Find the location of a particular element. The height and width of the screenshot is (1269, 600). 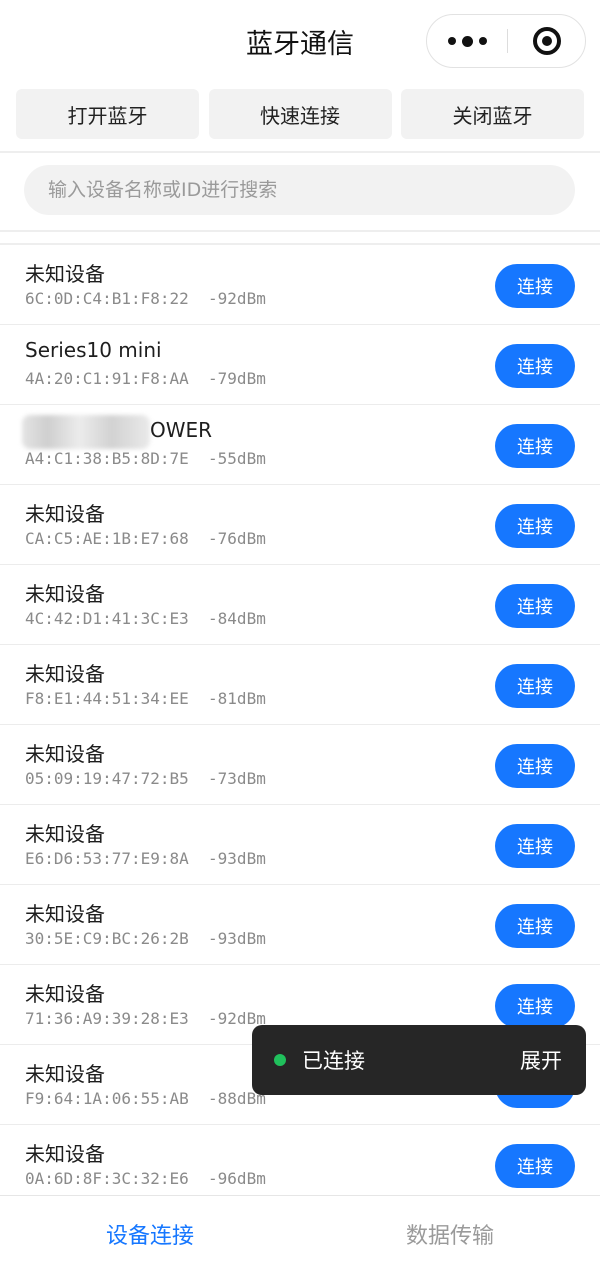

device-row: 未知设备 F8:E1:44:51:34:EE -81dBm 连接 is located at coordinates (300, 685).